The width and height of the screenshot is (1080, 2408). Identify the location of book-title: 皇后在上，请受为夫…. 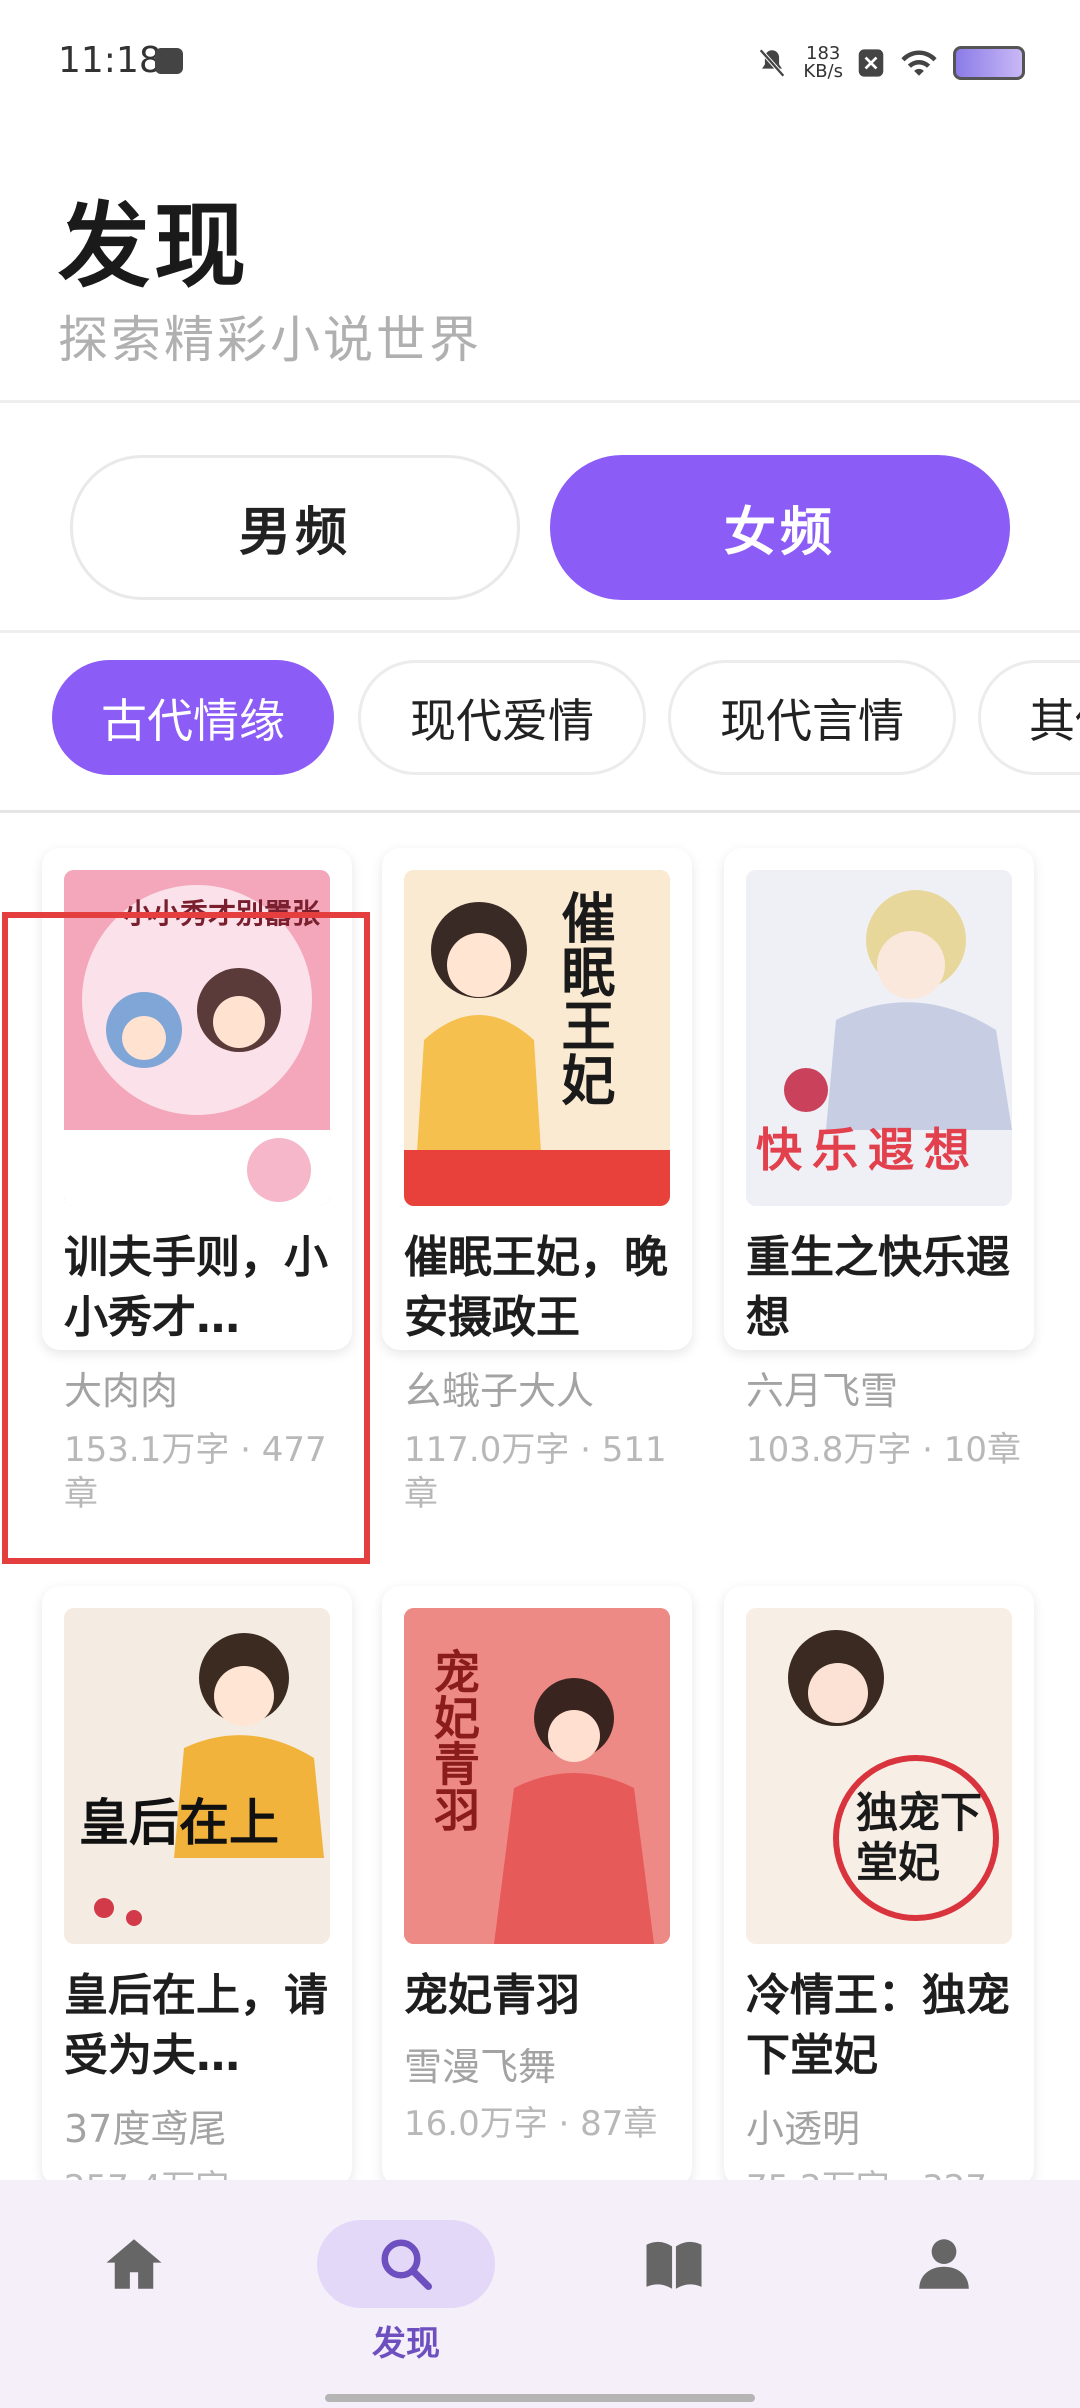
(196, 2025).